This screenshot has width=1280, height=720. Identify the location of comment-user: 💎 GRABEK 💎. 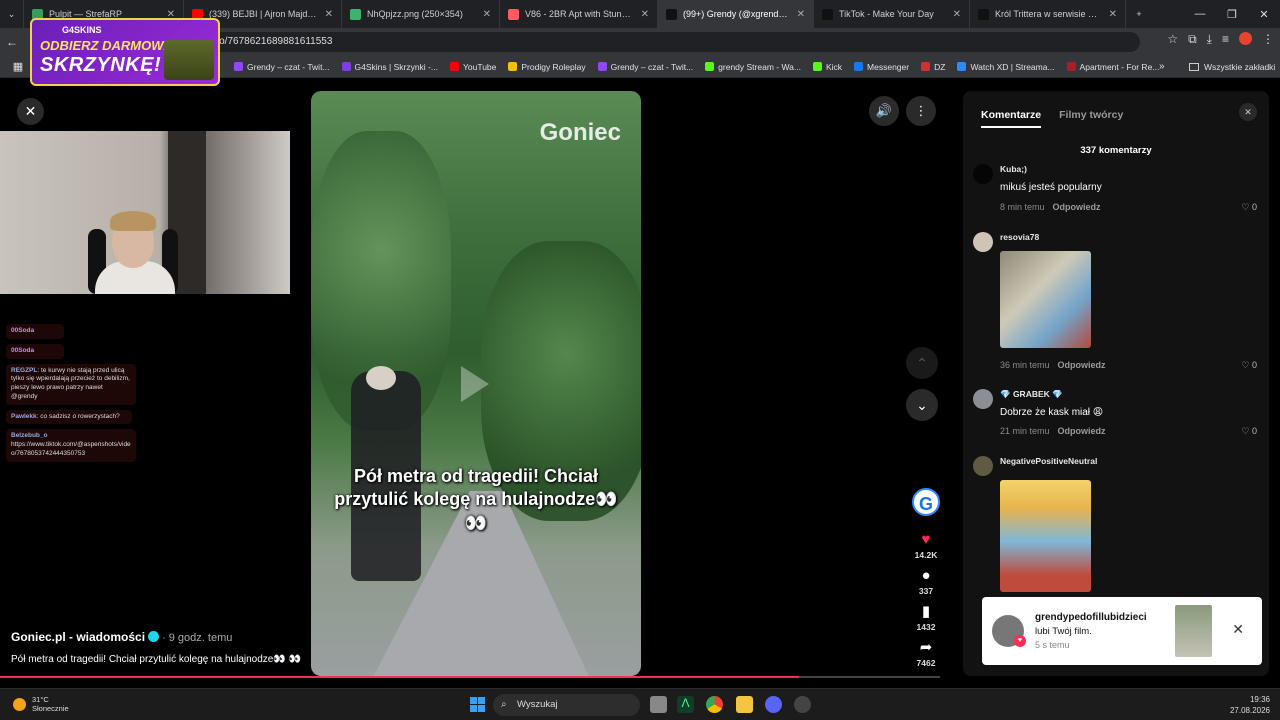
(1031, 394).